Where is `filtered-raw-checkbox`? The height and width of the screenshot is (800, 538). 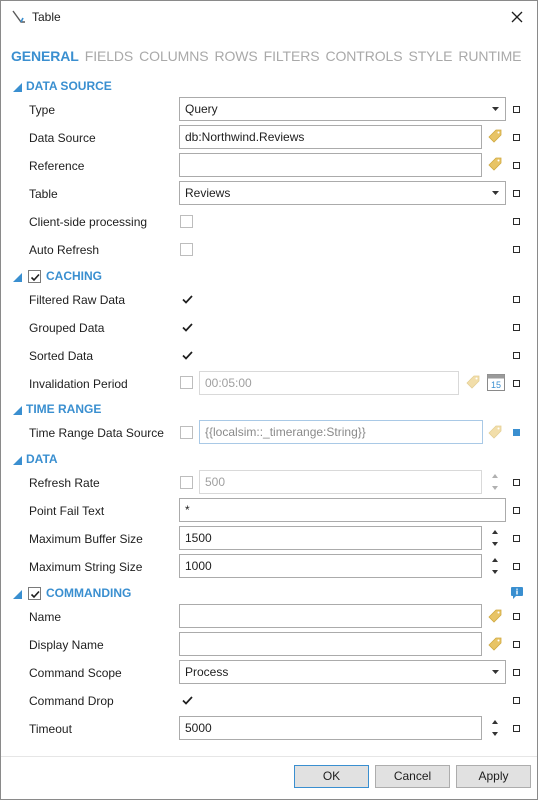
filtered-raw-checkbox is located at coordinates (186, 298).